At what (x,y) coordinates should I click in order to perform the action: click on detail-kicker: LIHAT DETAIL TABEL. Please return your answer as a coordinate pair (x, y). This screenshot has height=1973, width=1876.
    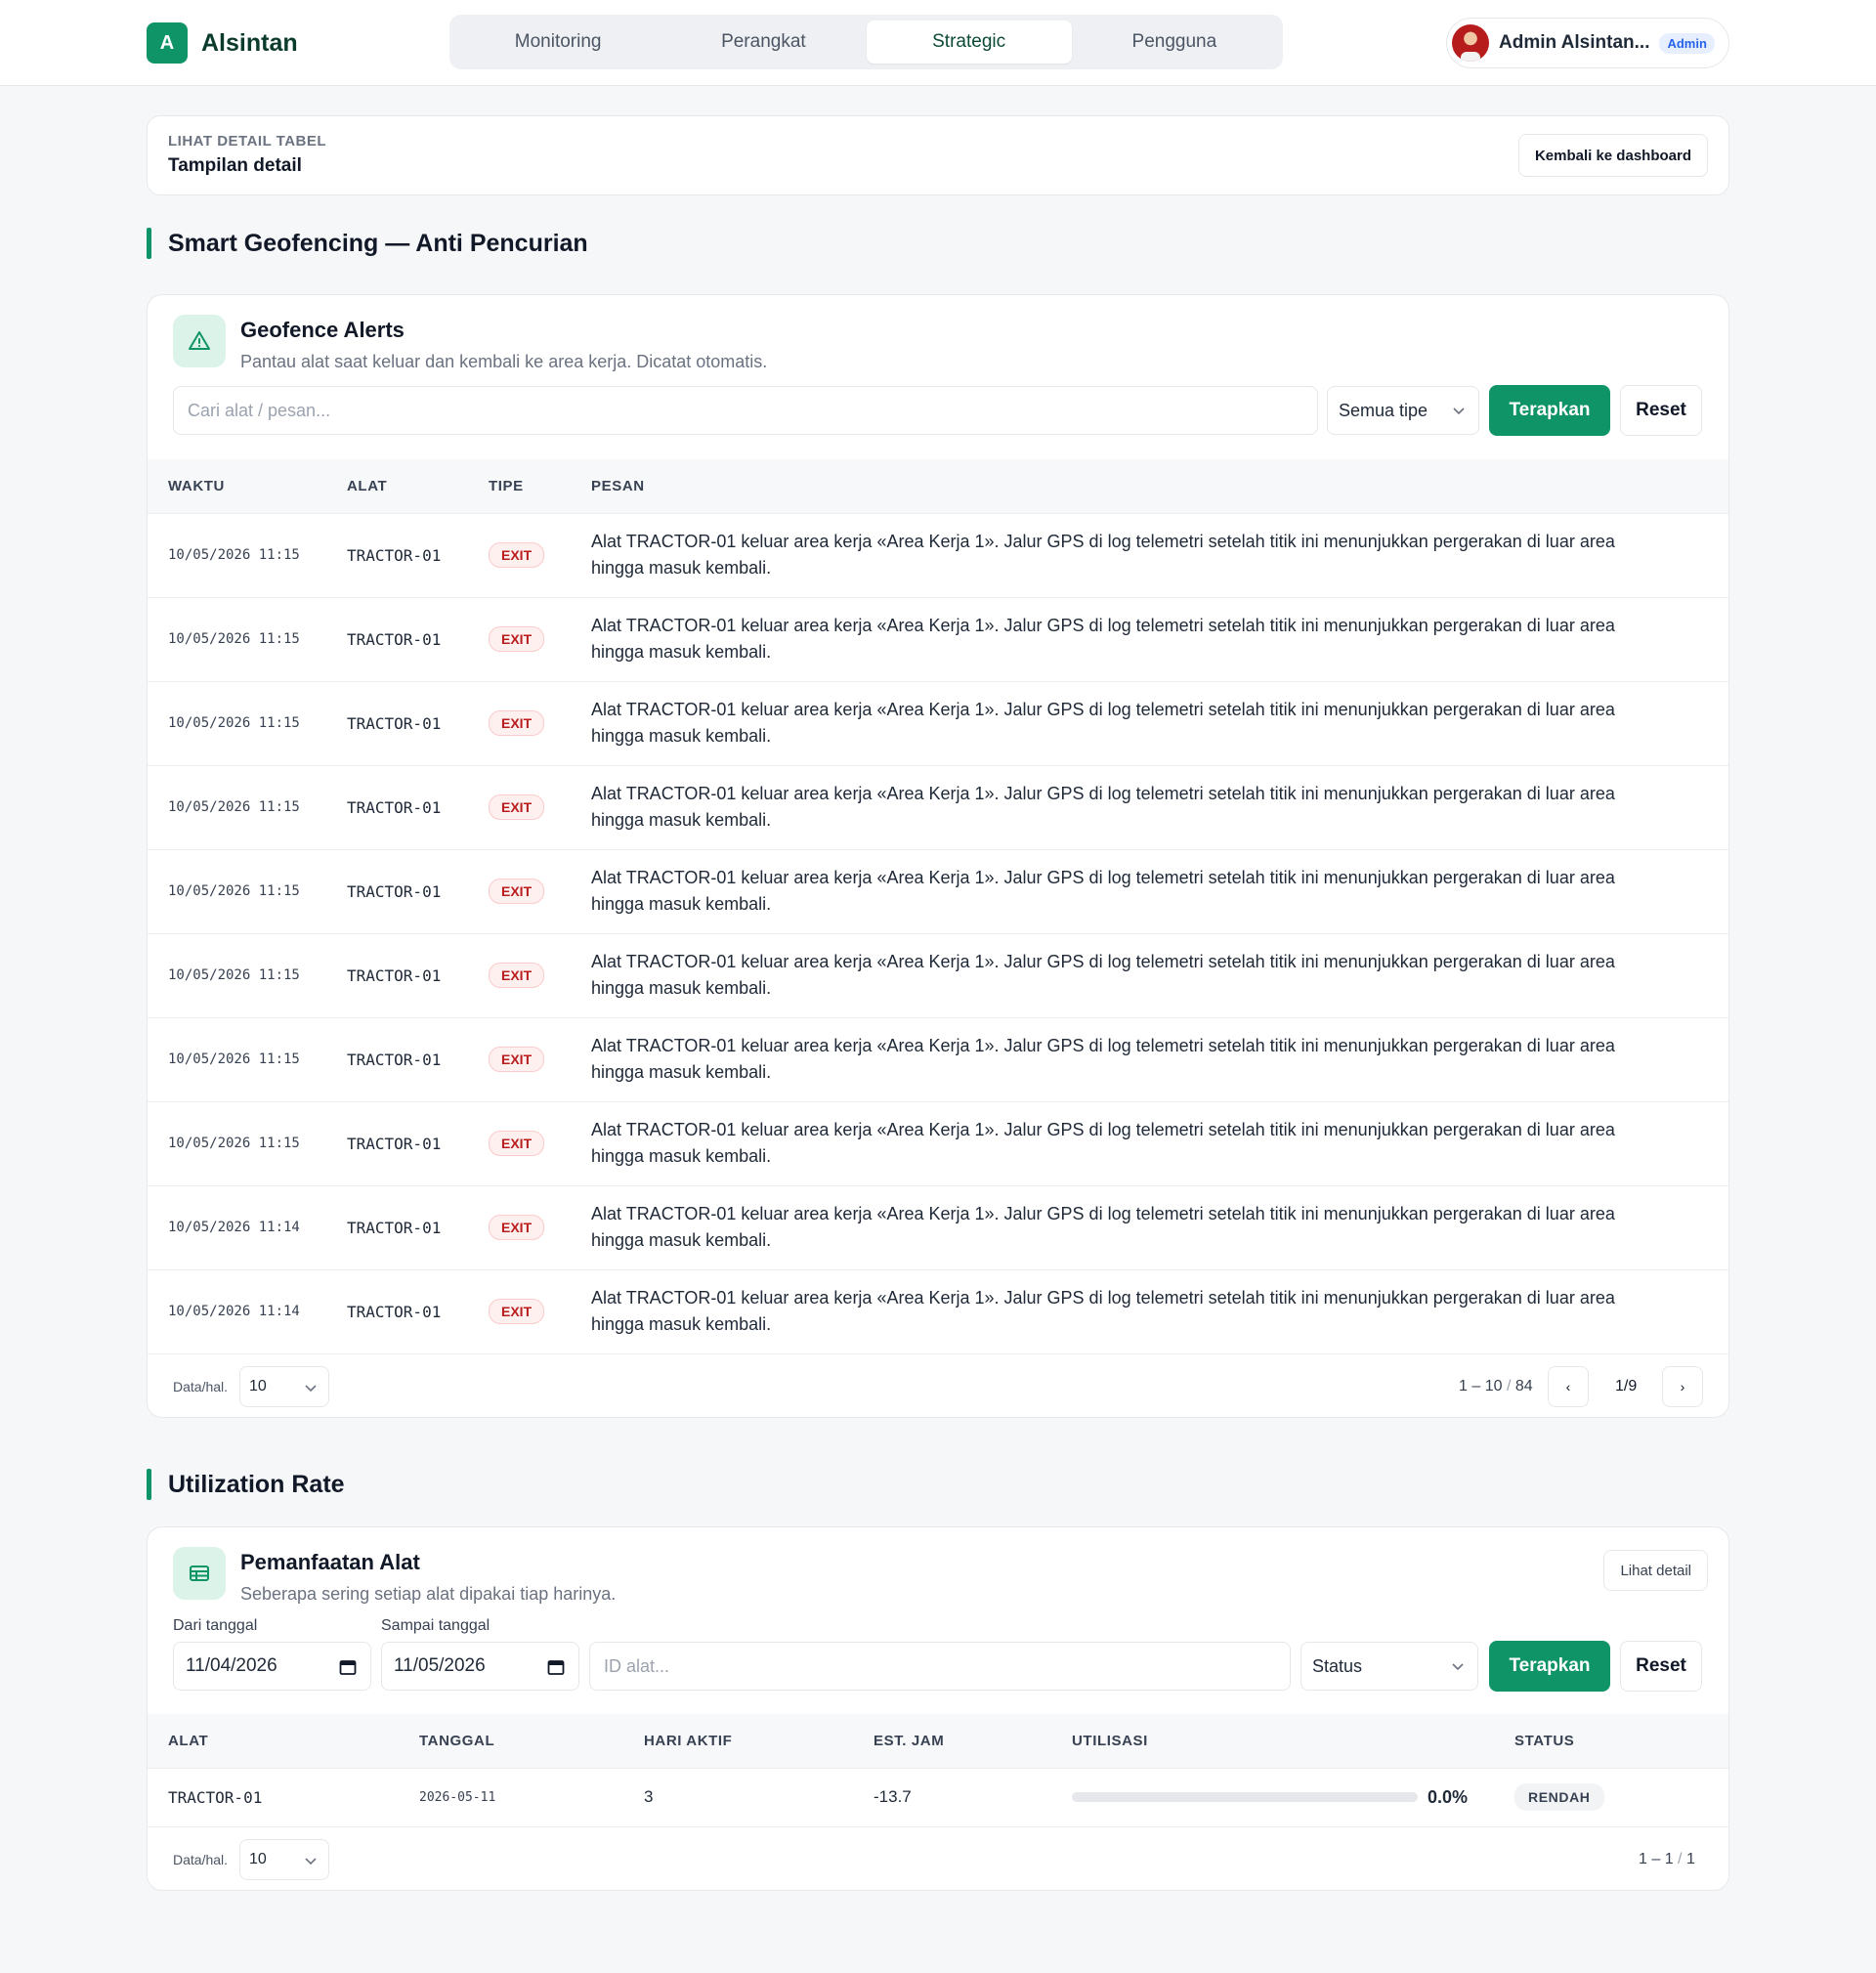
    Looking at the image, I should click on (247, 141).